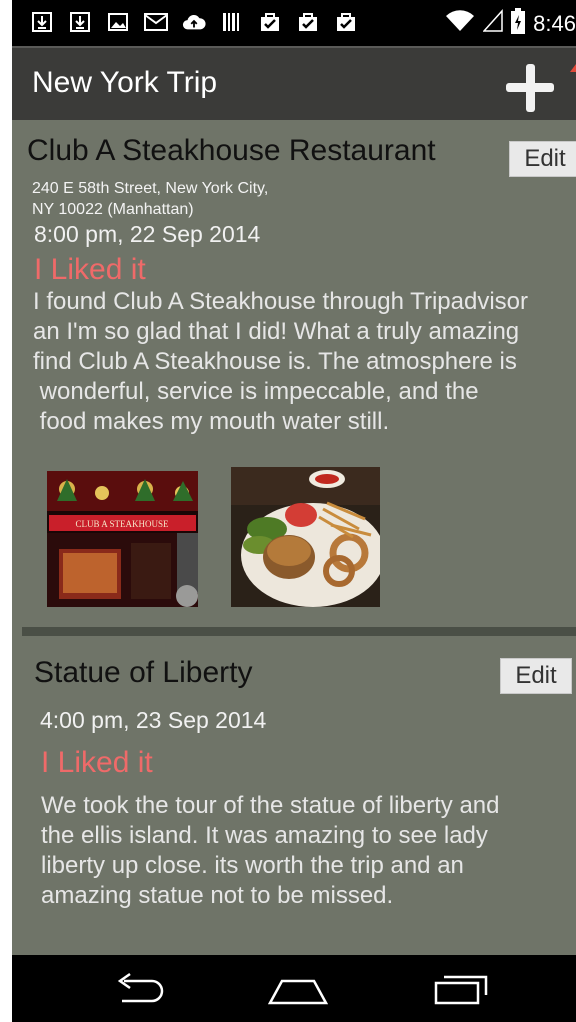 The height and width of the screenshot is (1022, 576). What do you see at coordinates (122, 539) in the screenshot?
I see `entry-photo-restaurant: CLUB A STEAKHOUSE` at bounding box center [122, 539].